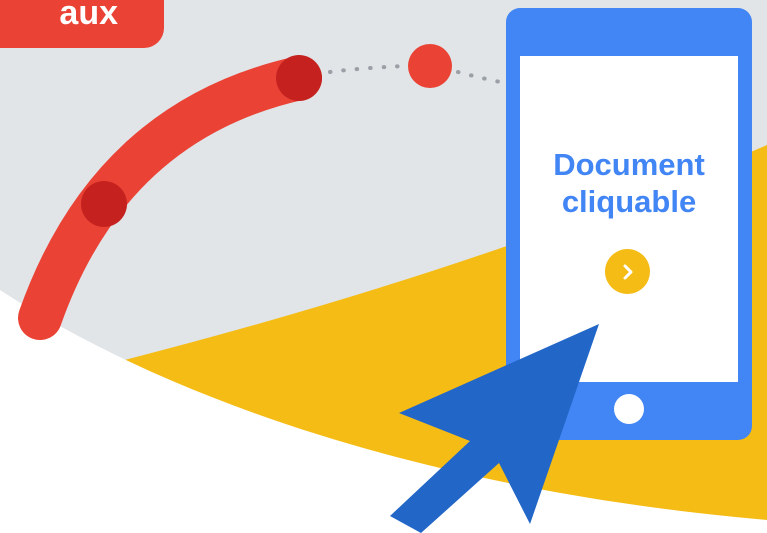 The image size is (767, 533). What do you see at coordinates (629, 201) in the screenshot?
I see `phone-label-line2: cliquable` at bounding box center [629, 201].